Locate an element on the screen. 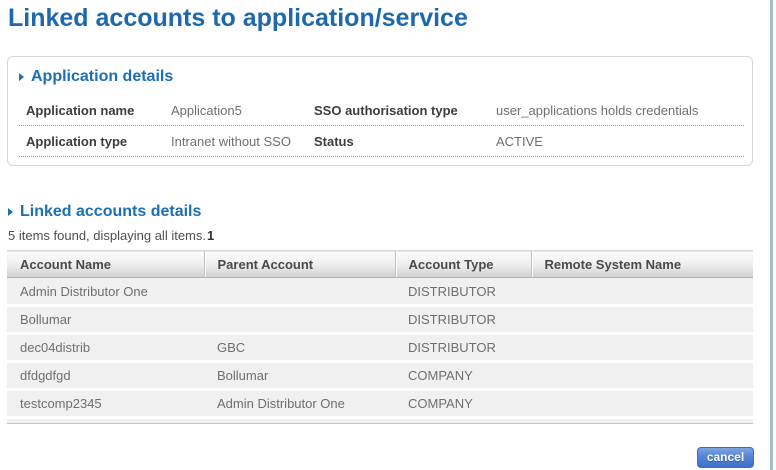 The height and width of the screenshot is (470, 776). table-footer-strip is located at coordinates (380, 420).